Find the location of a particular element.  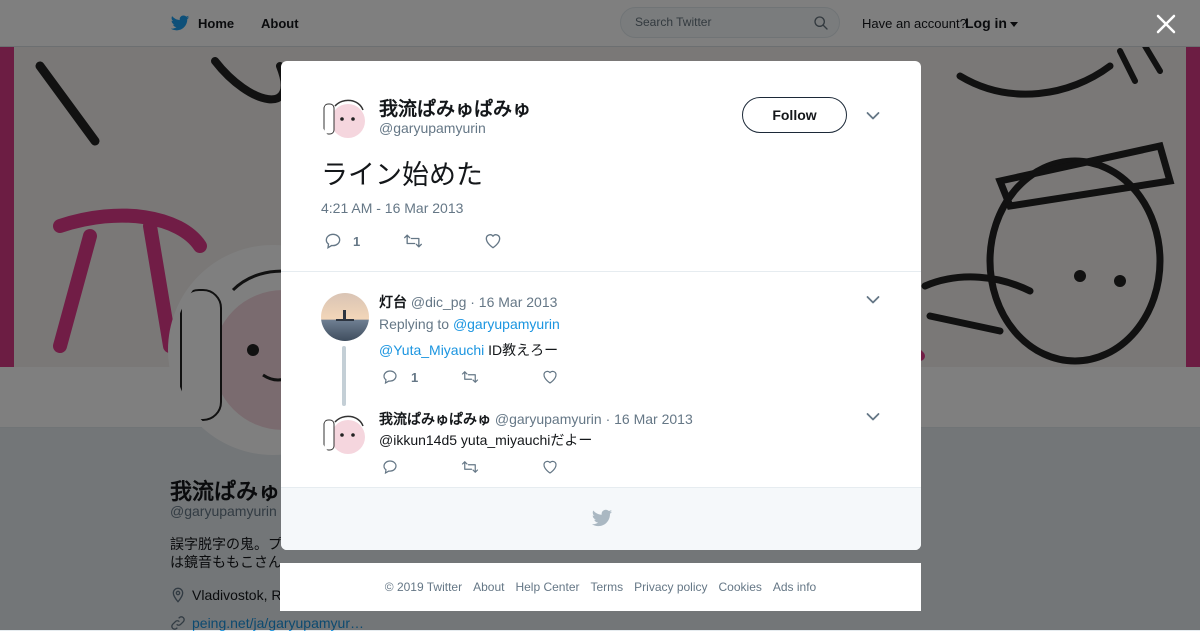

replying-to: Replying to @garyupamyurin is located at coordinates (469, 324).